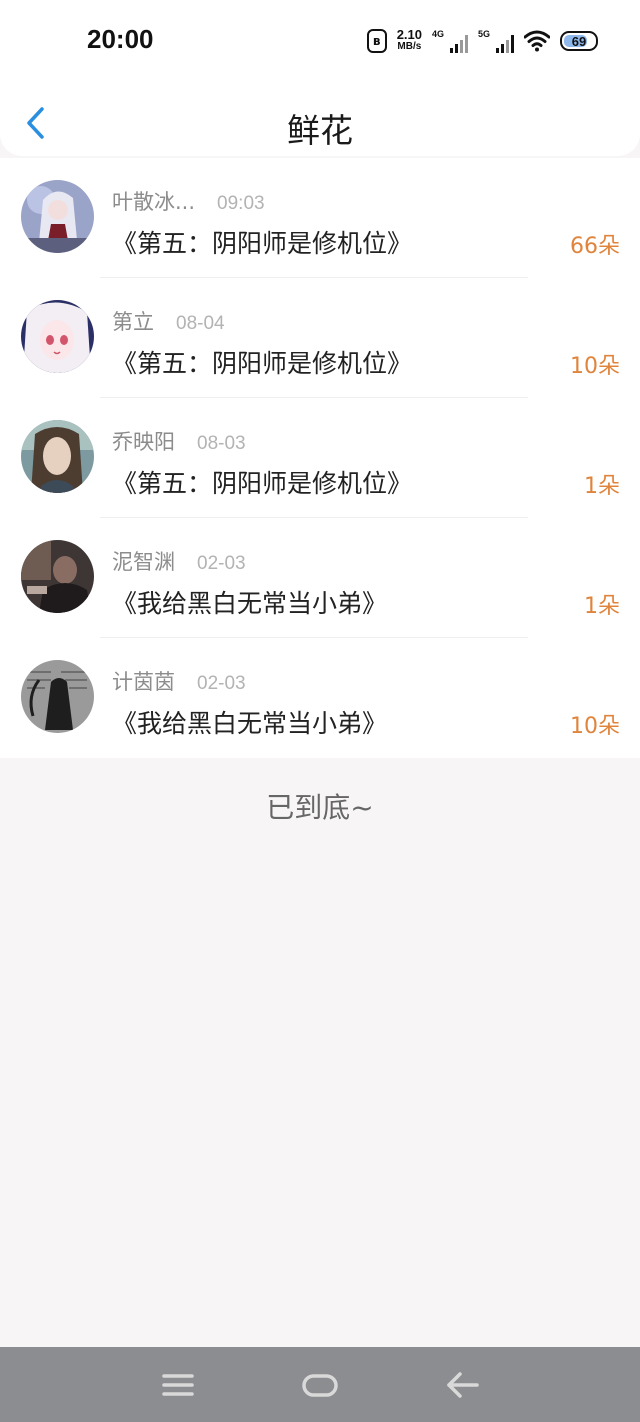 This screenshot has width=640, height=1422. What do you see at coordinates (484, 34) in the screenshot?
I see `signal-5g-tag: 5G` at bounding box center [484, 34].